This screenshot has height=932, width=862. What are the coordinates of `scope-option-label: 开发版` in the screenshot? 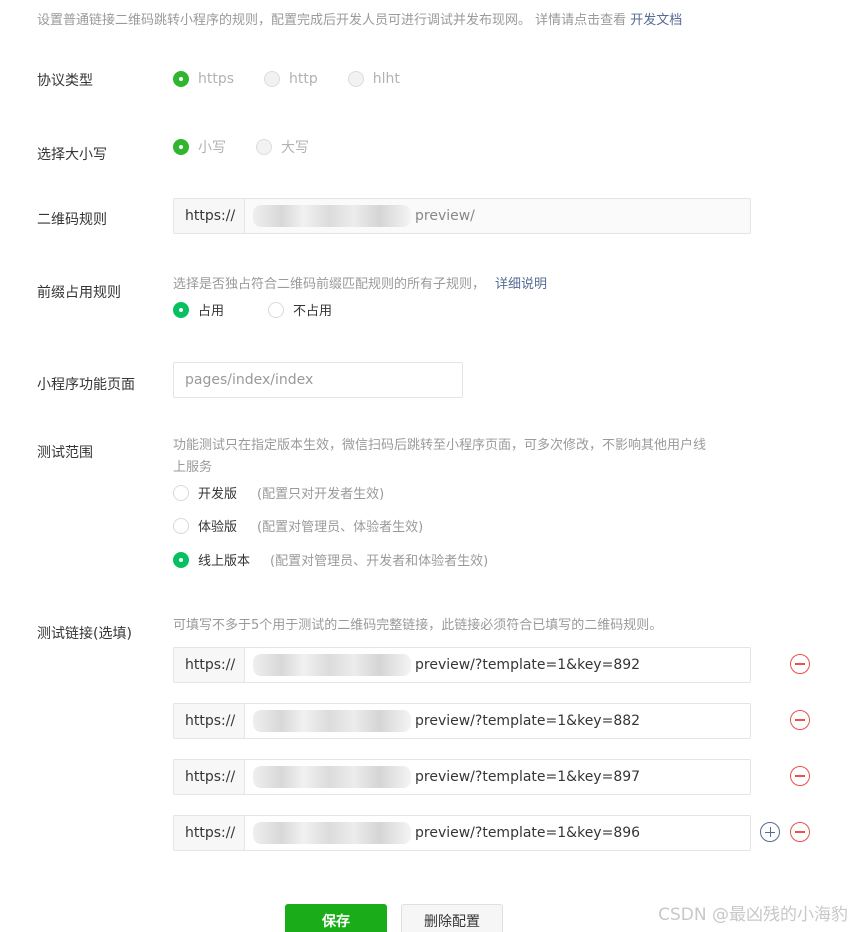 It's located at (218, 494).